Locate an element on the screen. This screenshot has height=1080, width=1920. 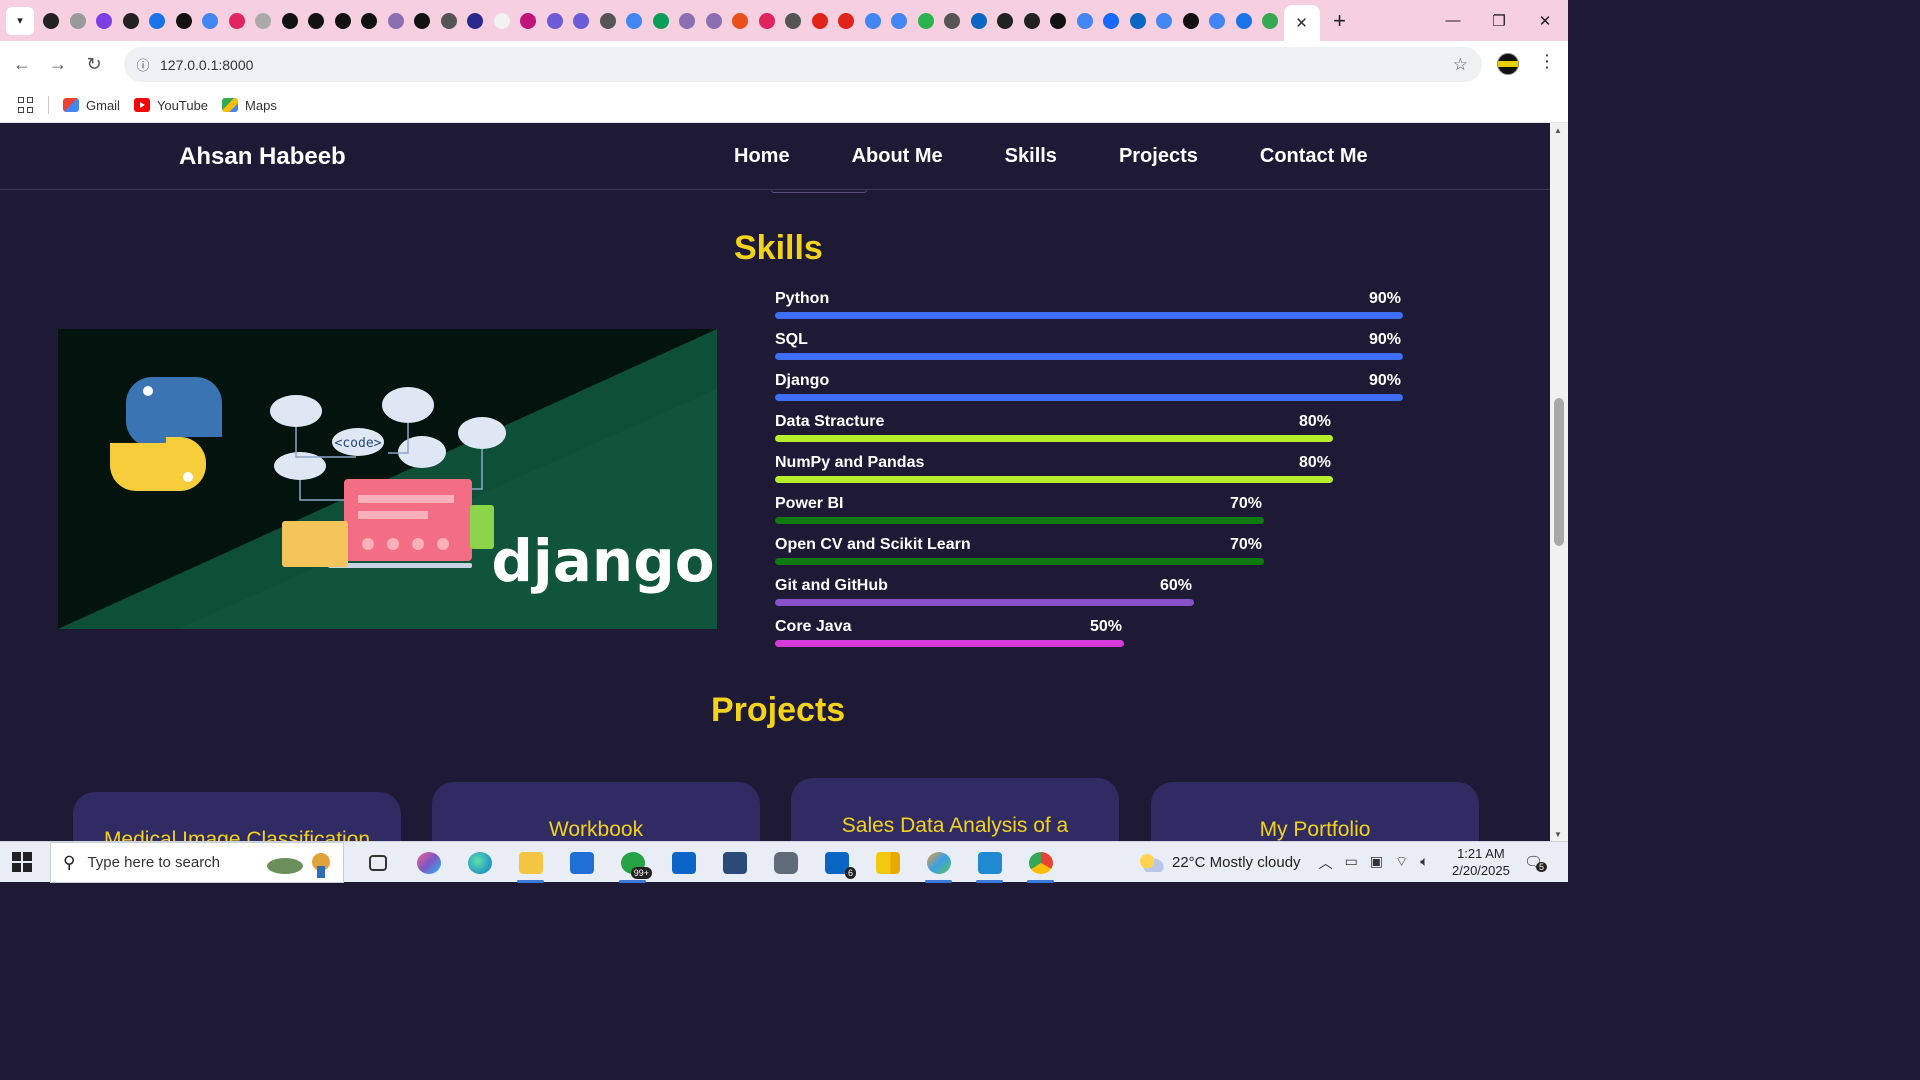
file-explorer-icon is located at coordinates (530, 862).